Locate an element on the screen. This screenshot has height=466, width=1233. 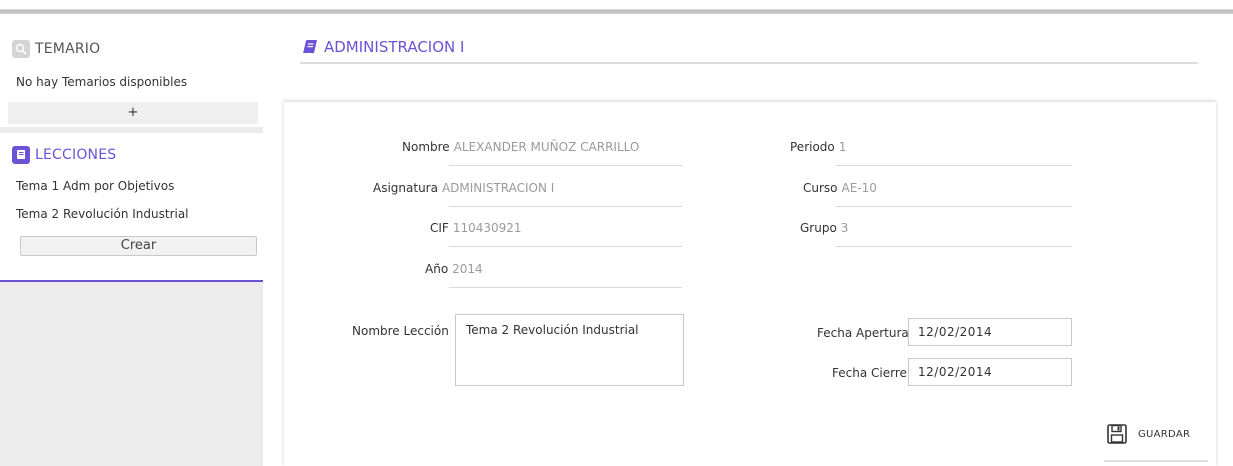
field-value: 1 is located at coordinates (842, 147).